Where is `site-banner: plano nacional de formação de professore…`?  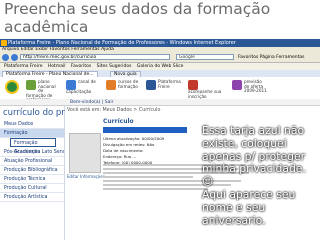
site-banner: plano nacional de formação de professore… is located at coordinates (160, 89).